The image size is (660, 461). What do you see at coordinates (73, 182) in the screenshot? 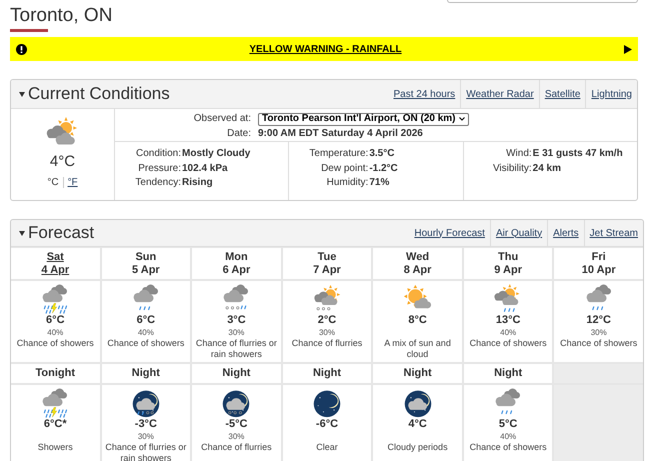
I see `unit-link: °F` at bounding box center [73, 182].